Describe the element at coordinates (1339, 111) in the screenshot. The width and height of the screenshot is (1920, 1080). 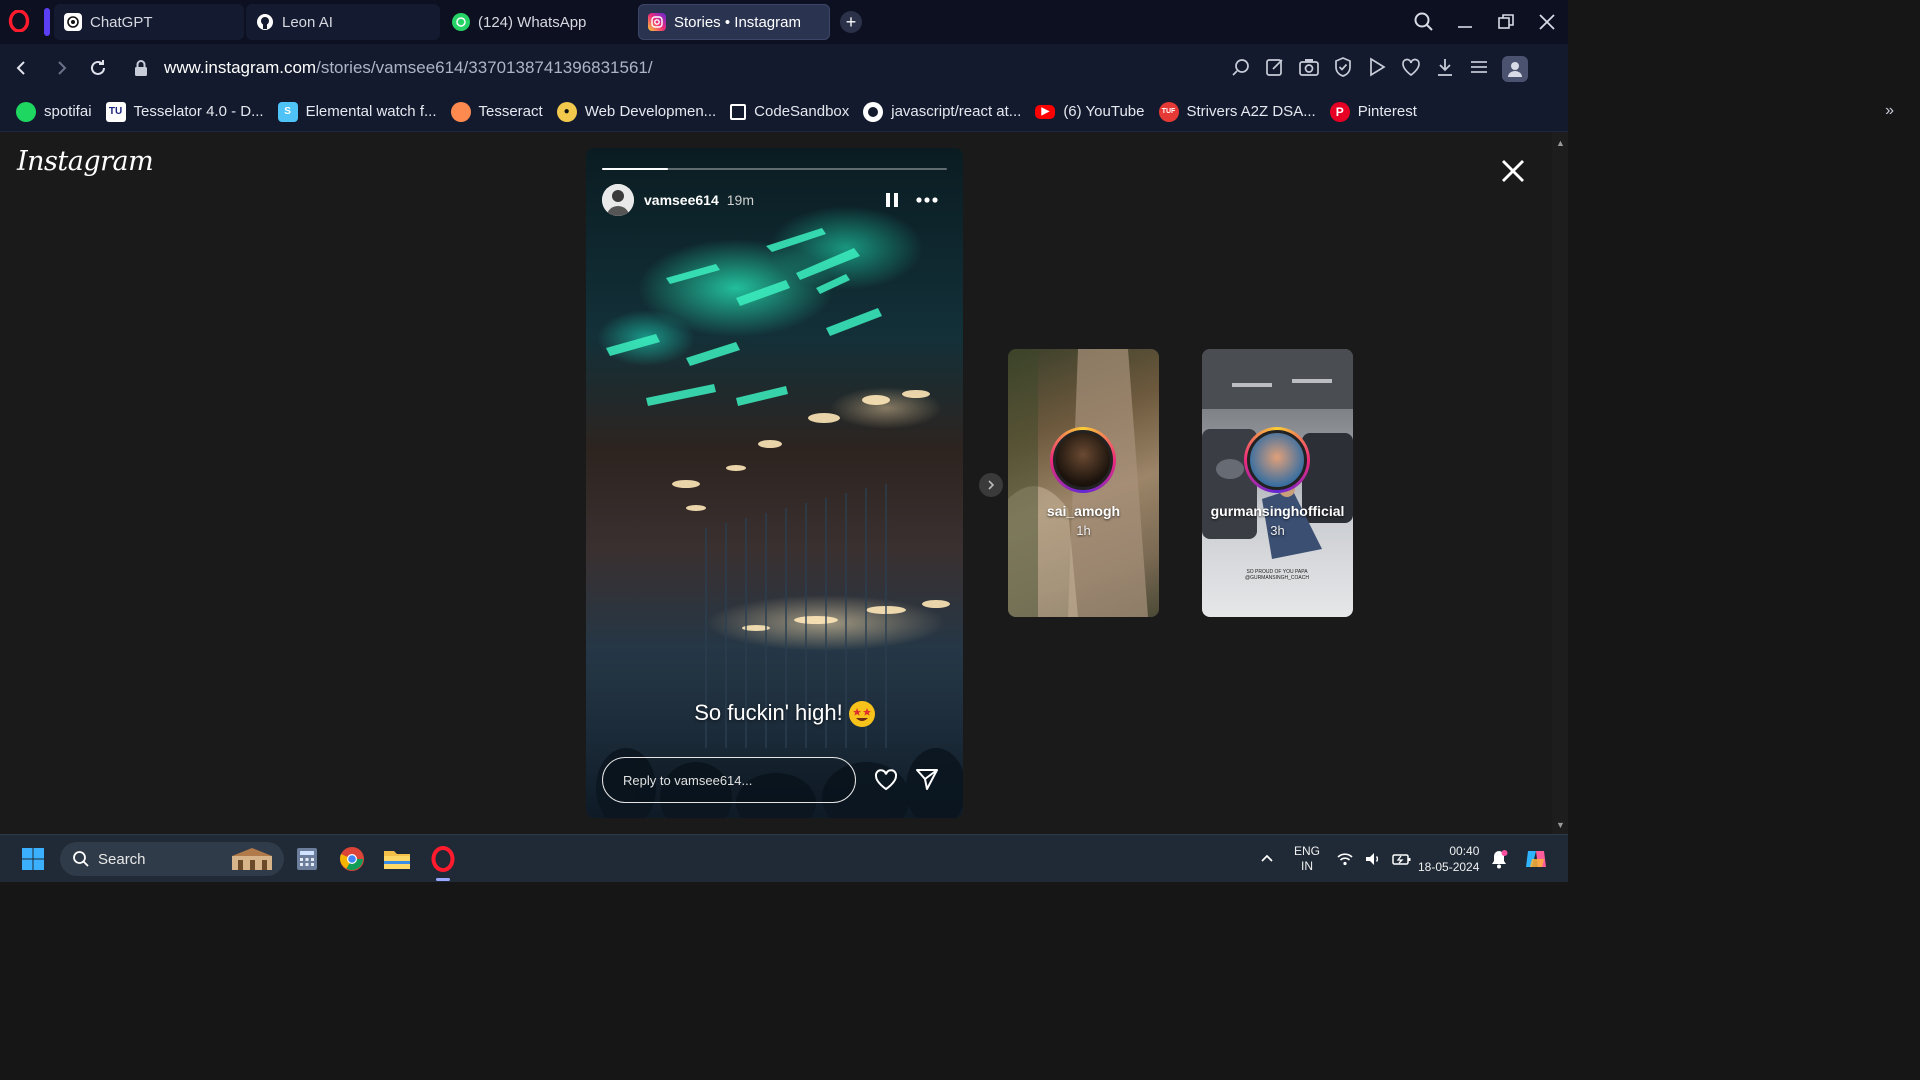
I see `pinterest-icon: P` at that location.